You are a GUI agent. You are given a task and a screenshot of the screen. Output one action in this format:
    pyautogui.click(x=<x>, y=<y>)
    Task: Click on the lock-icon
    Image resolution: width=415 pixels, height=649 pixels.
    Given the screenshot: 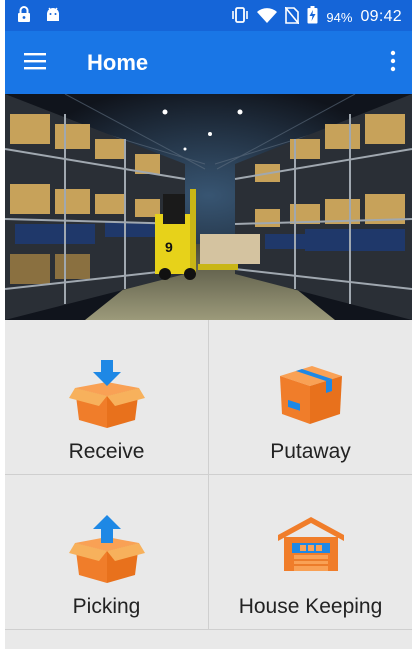 What is the action you would take?
    pyautogui.click(x=24, y=17)
    